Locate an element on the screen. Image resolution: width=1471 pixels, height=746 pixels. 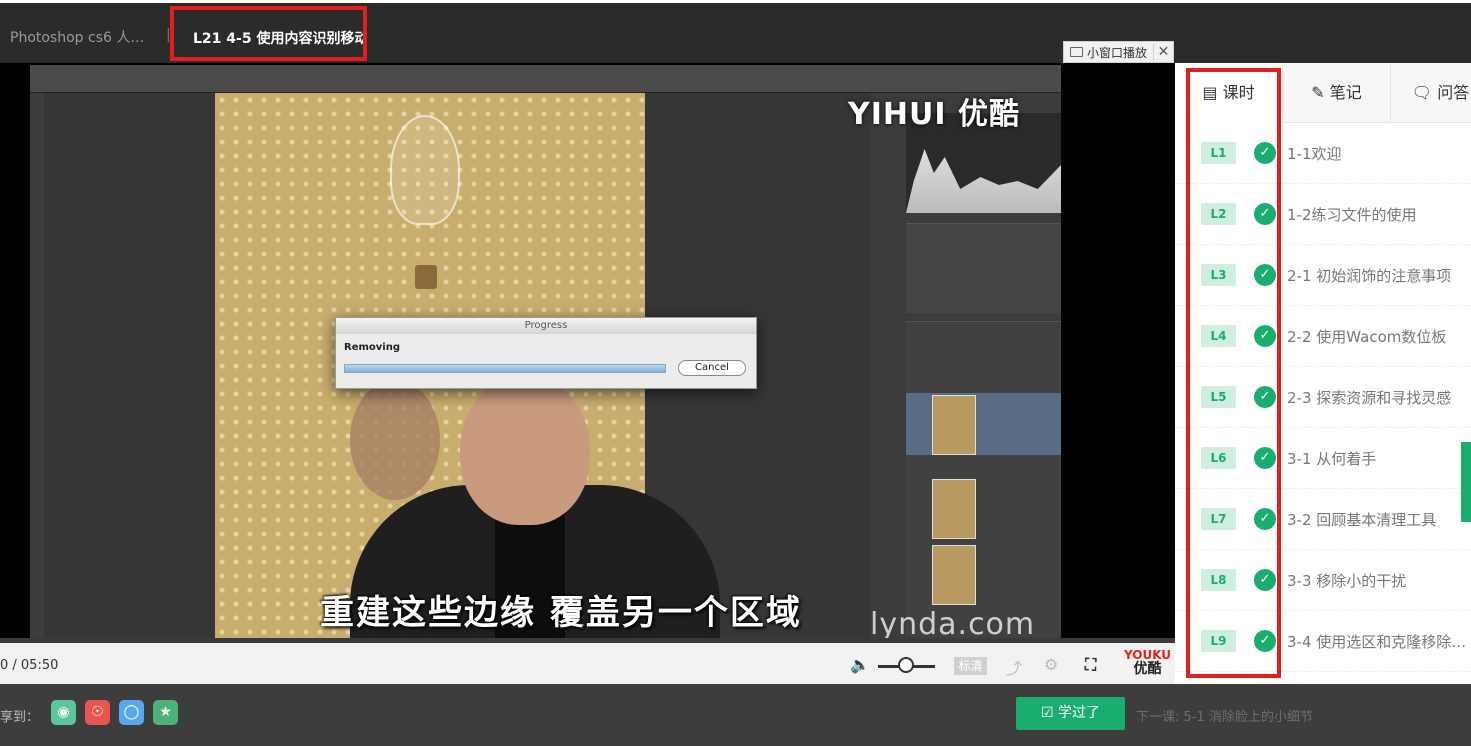
top-bar: Photoshop cs6 人… | L21 4-5 使用内容识别移动. is located at coordinates (735, 31).